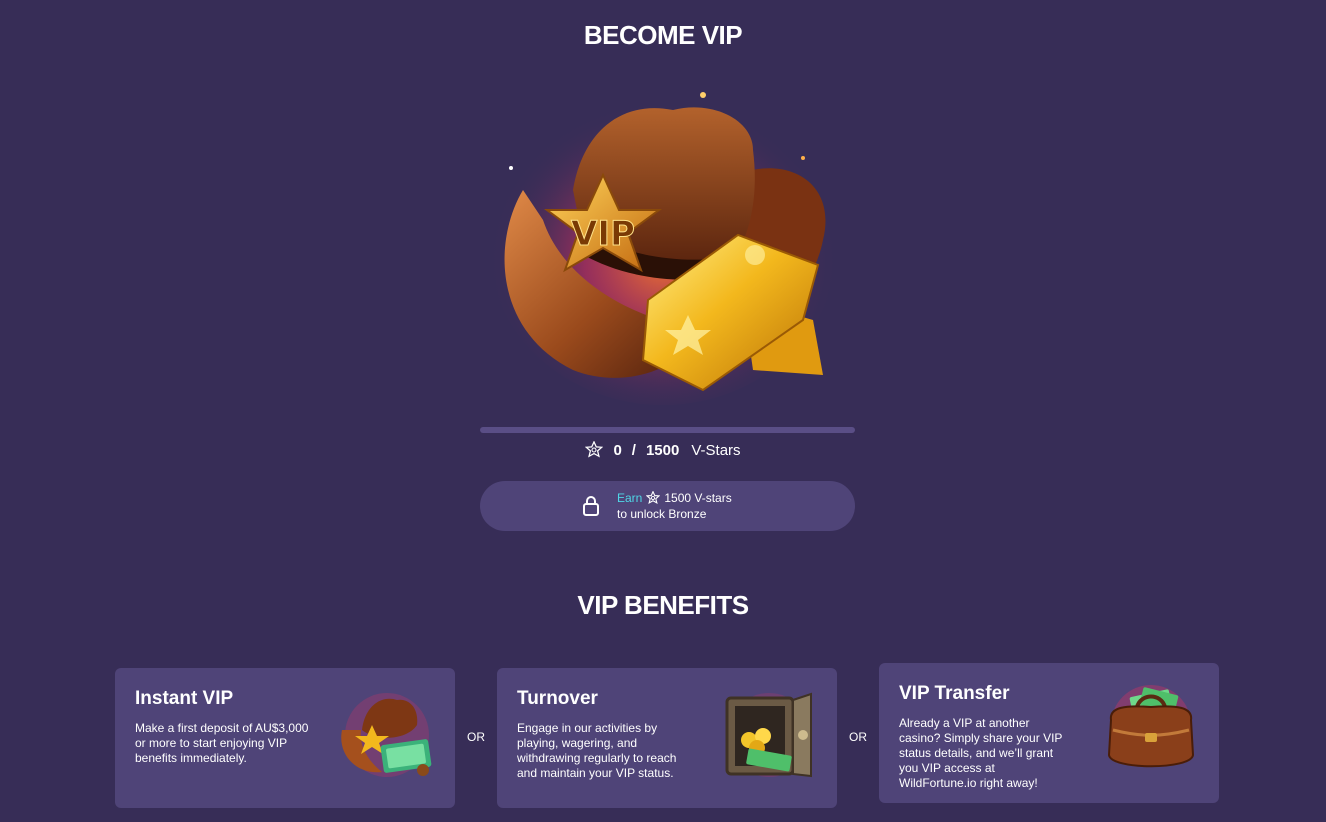  Describe the element at coordinates (698, 498) in the screenshot. I see `unlock-amount: 1500 V-stars` at that location.